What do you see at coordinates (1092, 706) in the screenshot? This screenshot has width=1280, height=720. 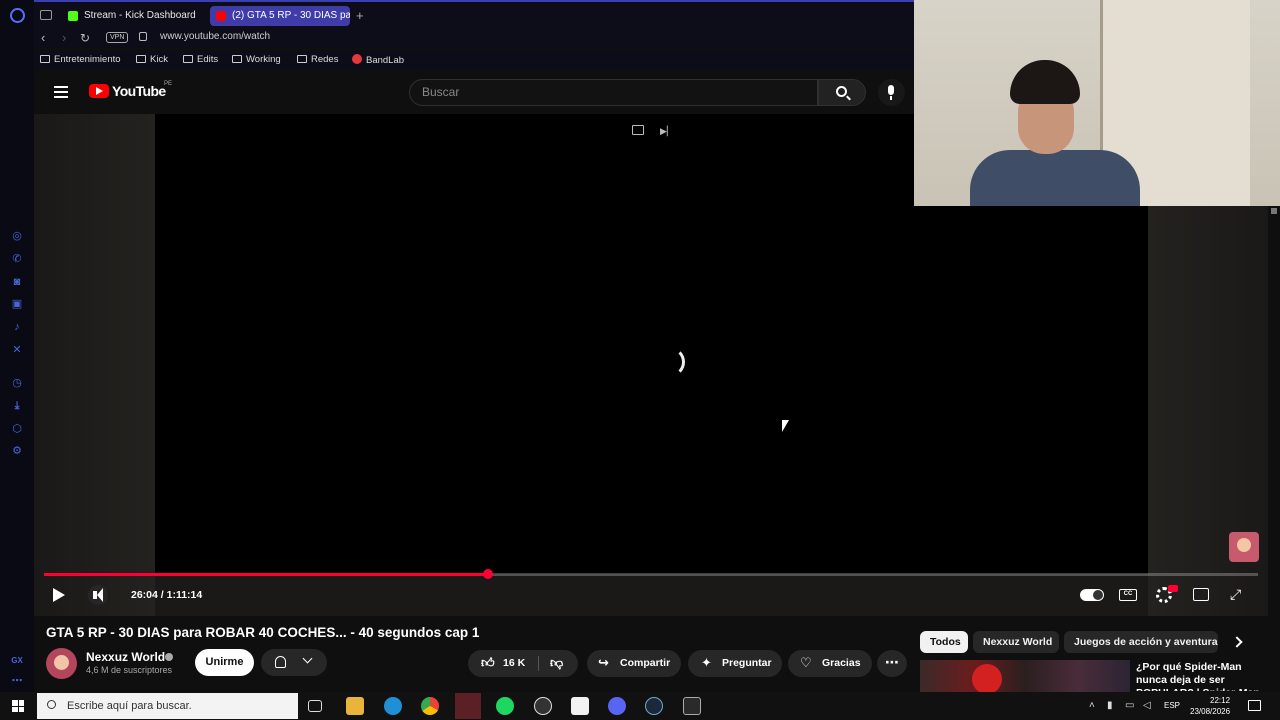 I see `chevron-up-icon: ˄` at bounding box center [1092, 706].